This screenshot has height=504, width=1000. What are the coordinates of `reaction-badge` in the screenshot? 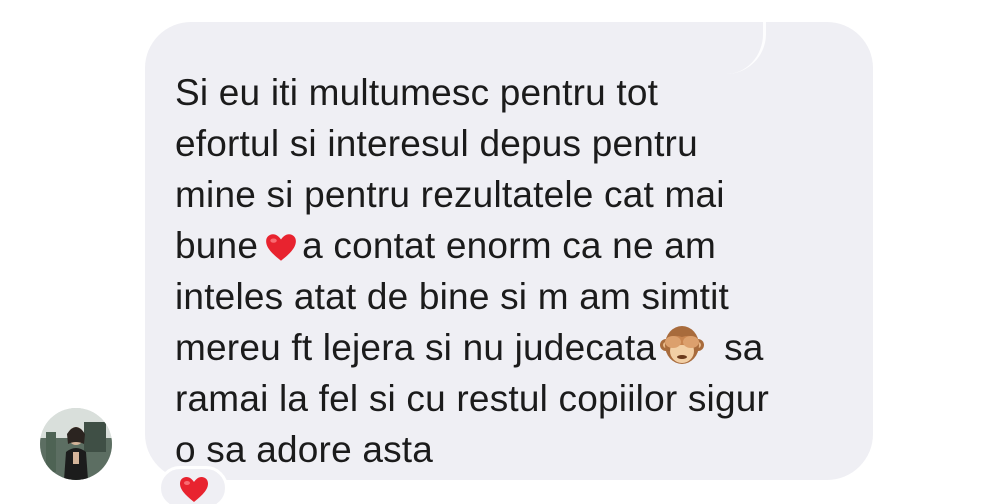 It's located at (193, 485).